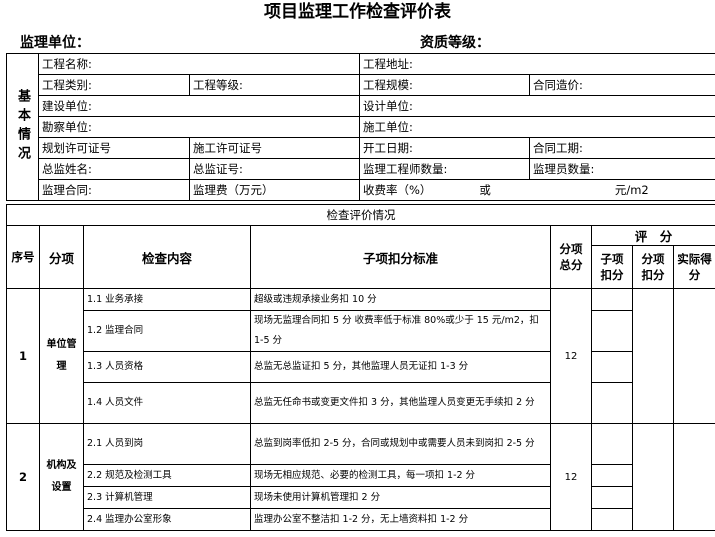  Describe the element at coordinates (444, 85) in the screenshot. I see `project-scale-field: 工程规模:` at that location.